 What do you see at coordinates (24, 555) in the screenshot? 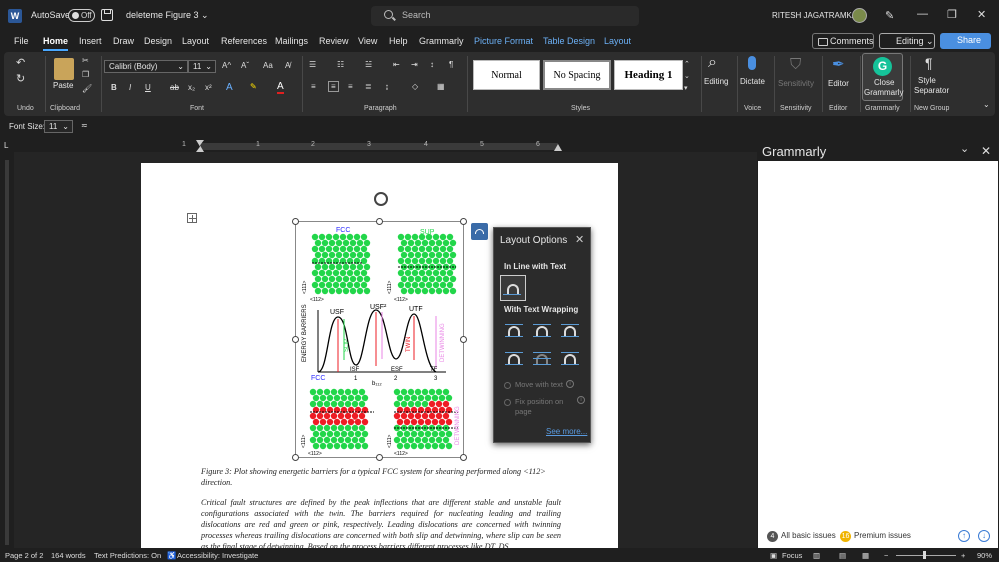
I see `page-count: Page 2 of 2` at bounding box center [24, 555].